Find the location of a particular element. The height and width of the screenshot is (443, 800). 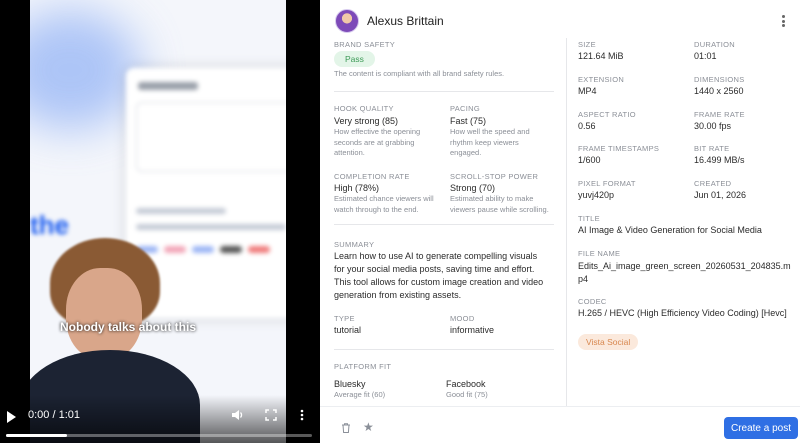

completion-rate-value: High (78%) is located at coordinates (357, 188).